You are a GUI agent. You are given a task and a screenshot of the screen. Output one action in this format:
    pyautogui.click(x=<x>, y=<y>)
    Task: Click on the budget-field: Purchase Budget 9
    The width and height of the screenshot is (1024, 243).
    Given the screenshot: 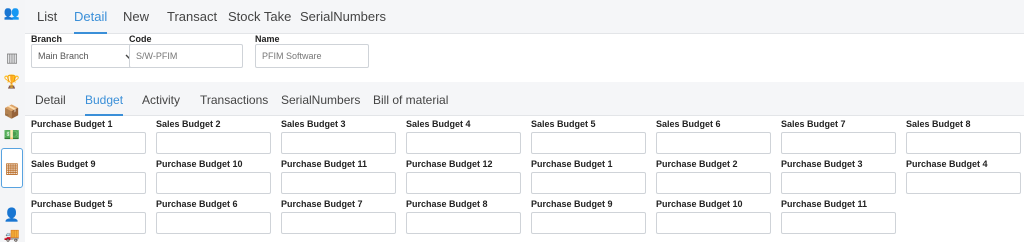 What is the action you would take?
    pyautogui.click(x=585, y=216)
    